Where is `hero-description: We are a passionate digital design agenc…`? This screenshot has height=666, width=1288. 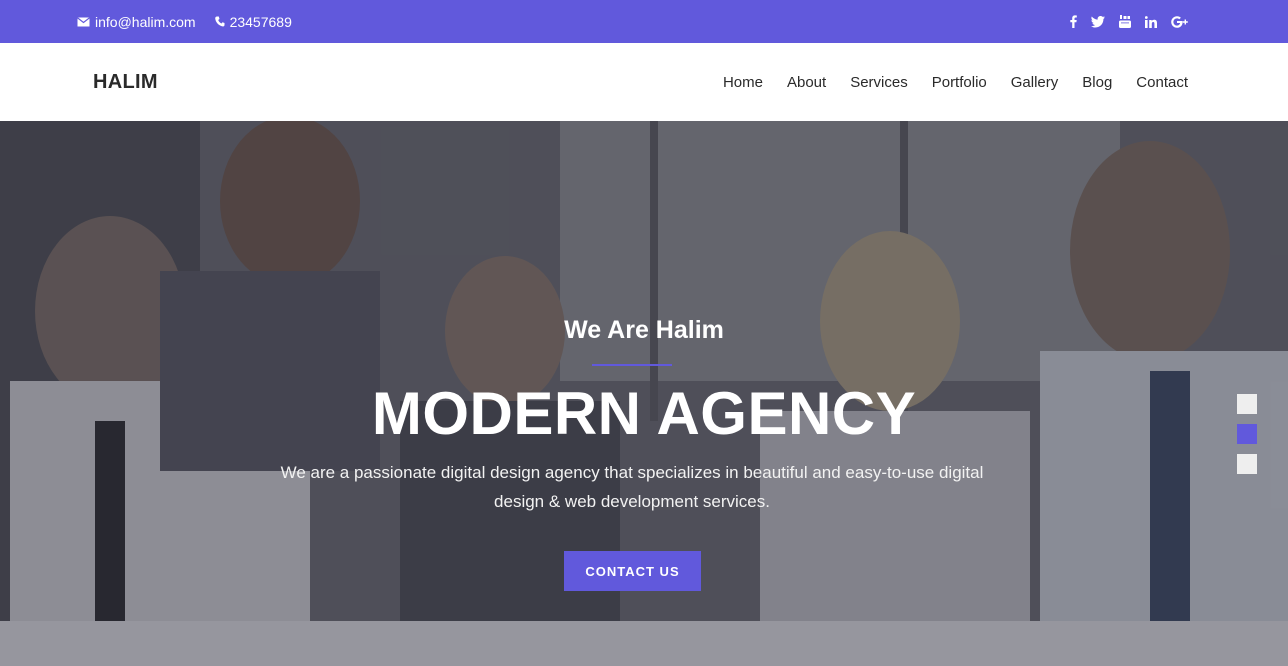 hero-description: We are a passionate digital design agenc… is located at coordinates (632, 487).